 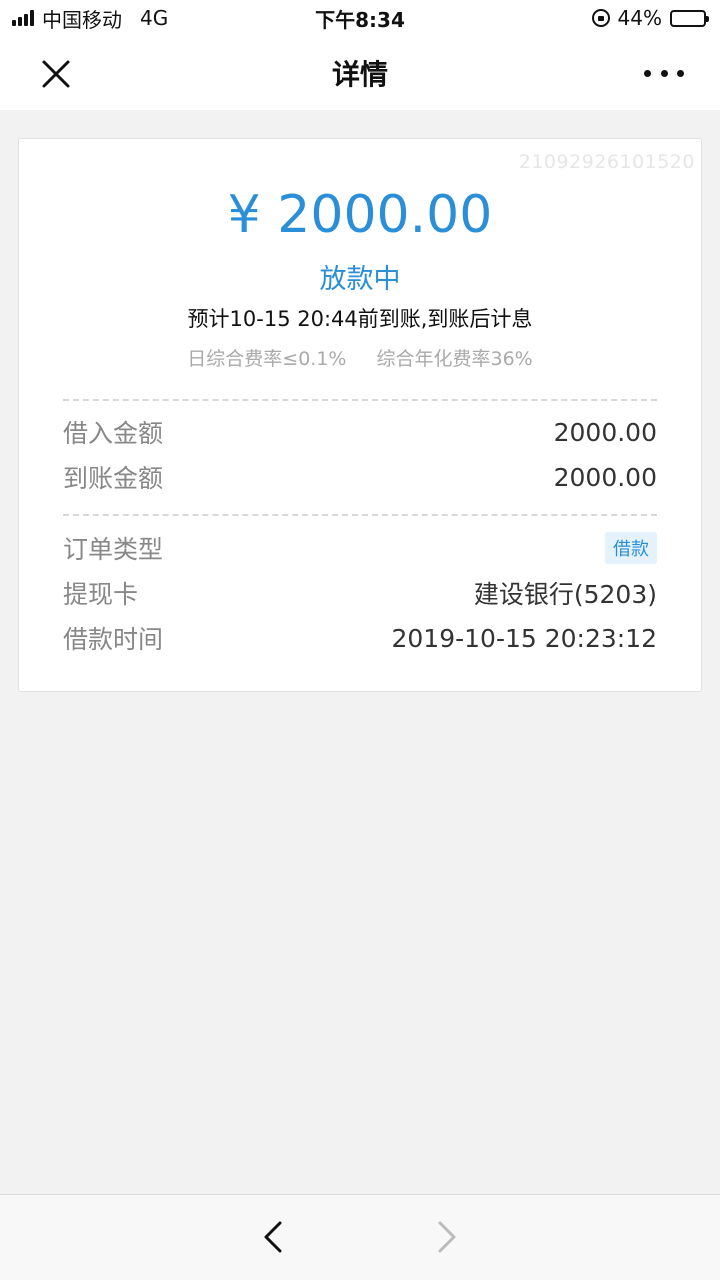 I want to click on daily-rate: 日综合费率≤0.1%, so click(x=267, y=359).